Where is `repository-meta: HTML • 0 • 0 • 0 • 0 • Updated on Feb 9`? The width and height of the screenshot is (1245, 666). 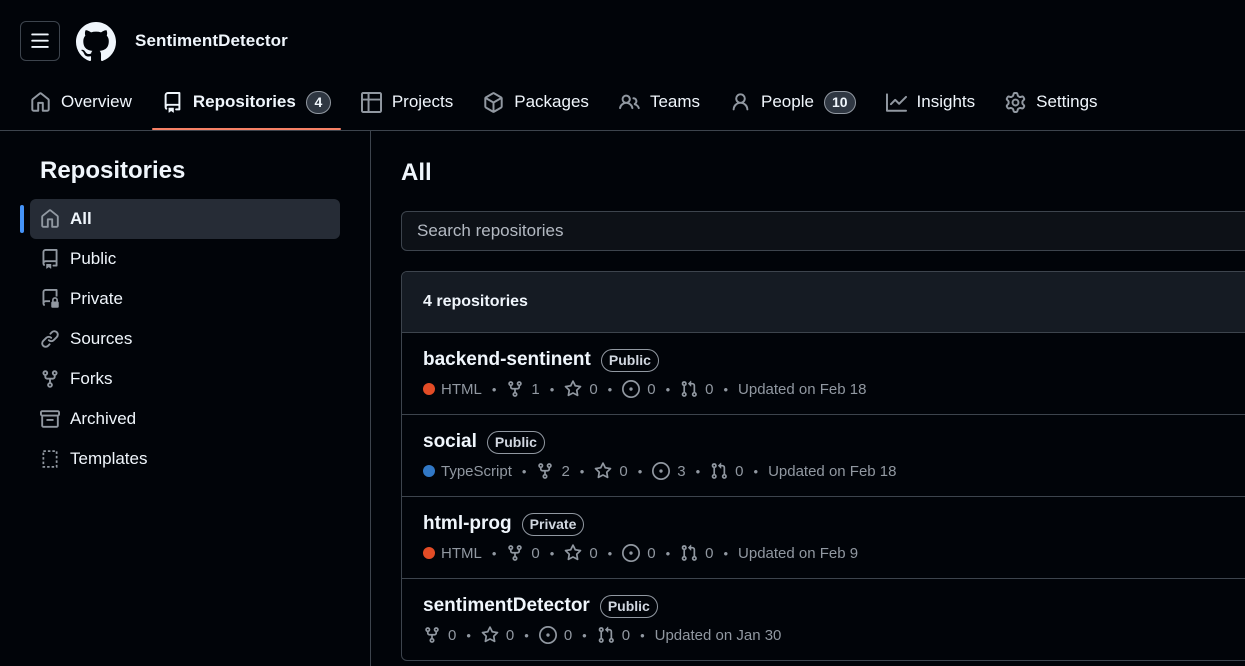 repository-meta: HTML • 0 • 0 • 0 • 0 • Updated on Feb 9 is located at coordinates (834, 553).